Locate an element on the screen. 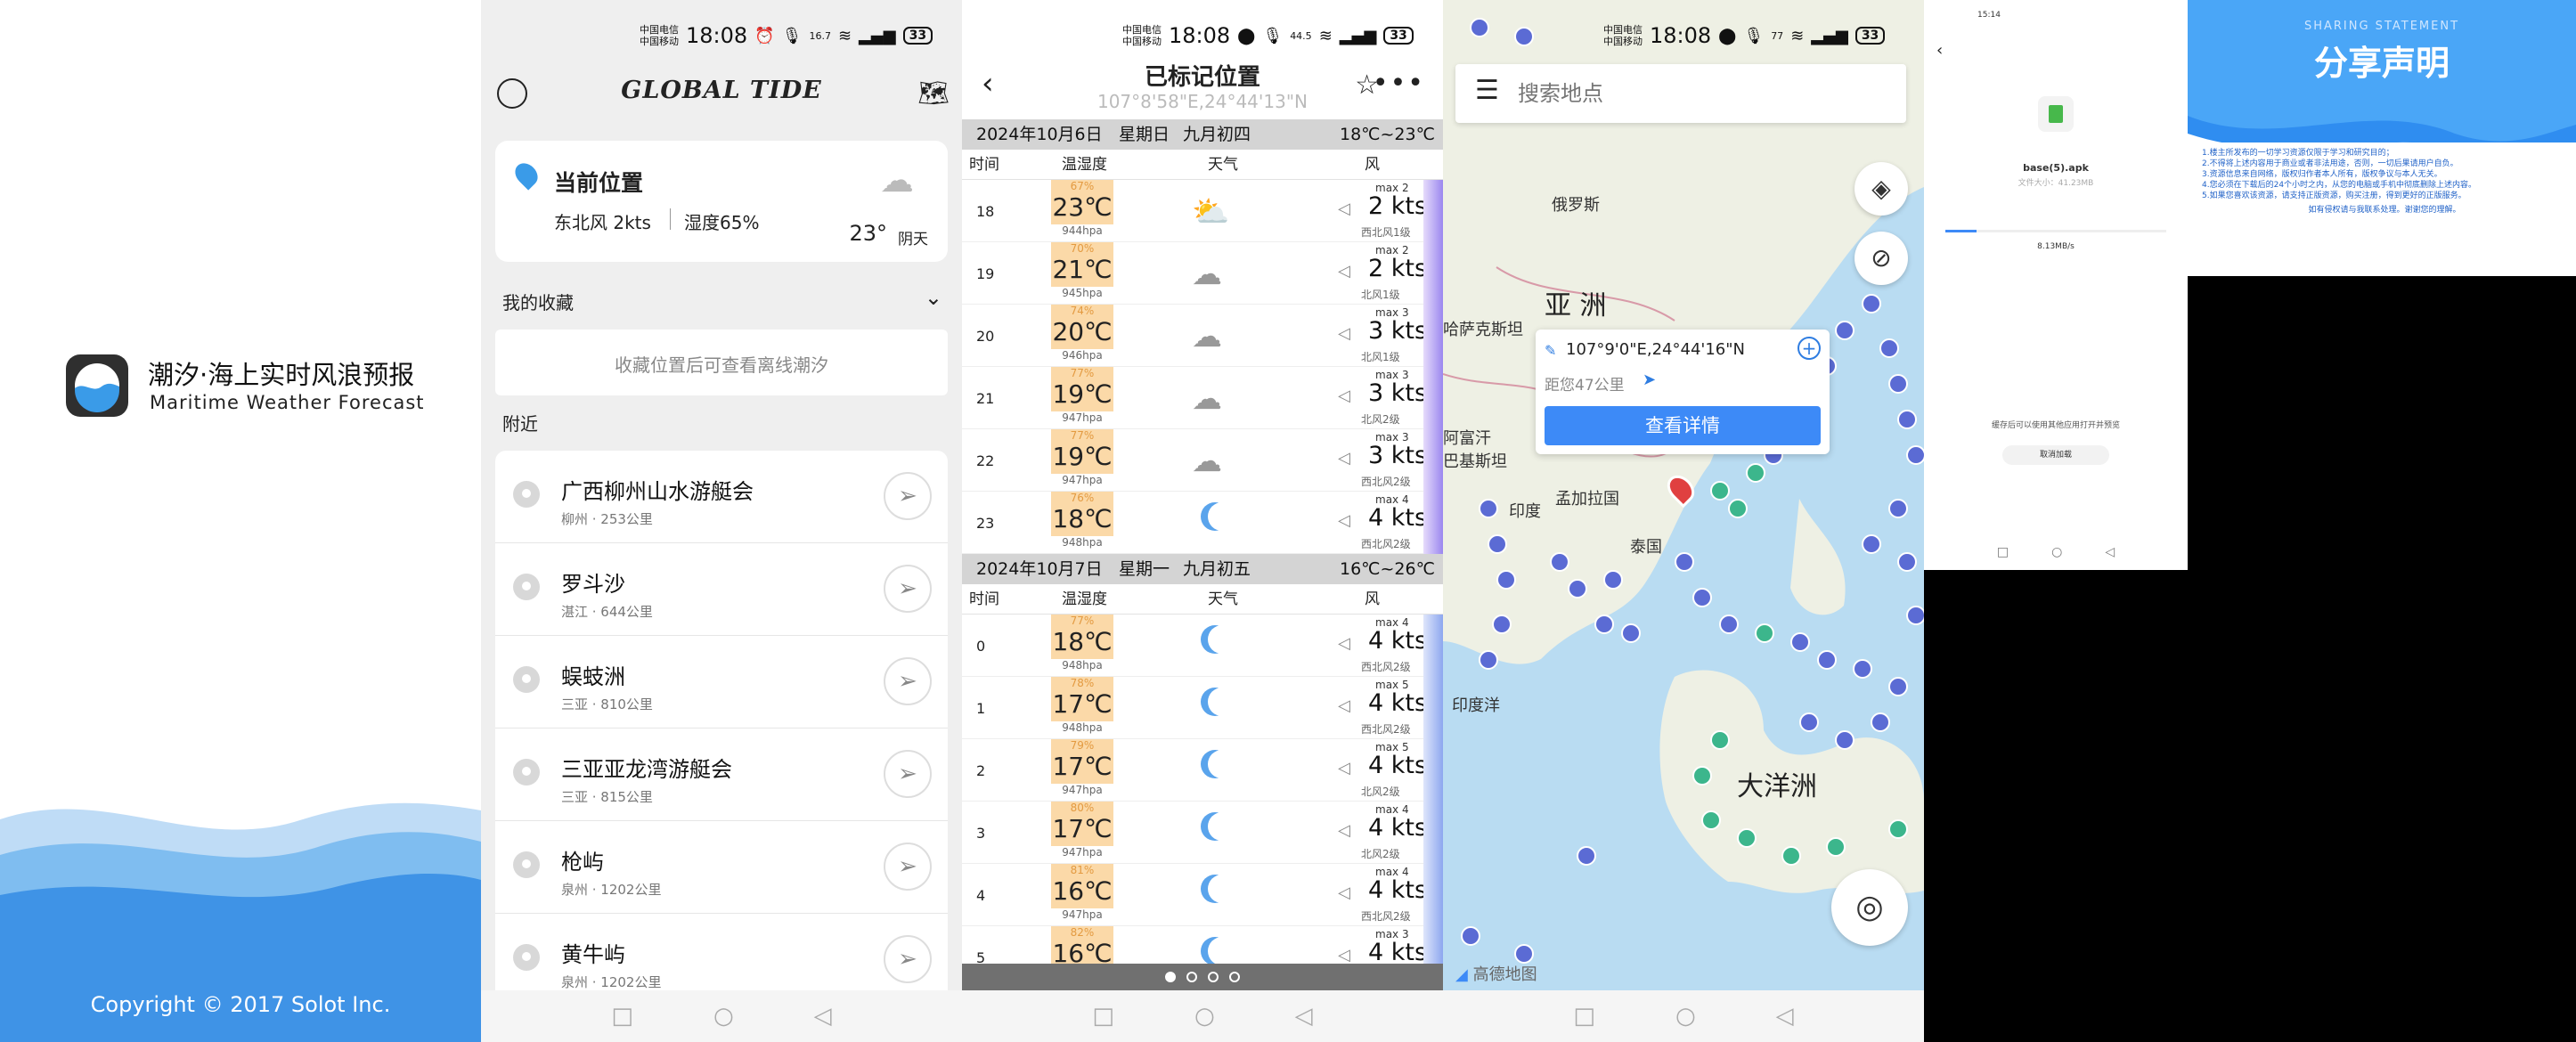  forecast-row: 4 81% 16℃ 947hpa ◁ max 44 kts 西北风2级 is located at coordinates (1202, 895).